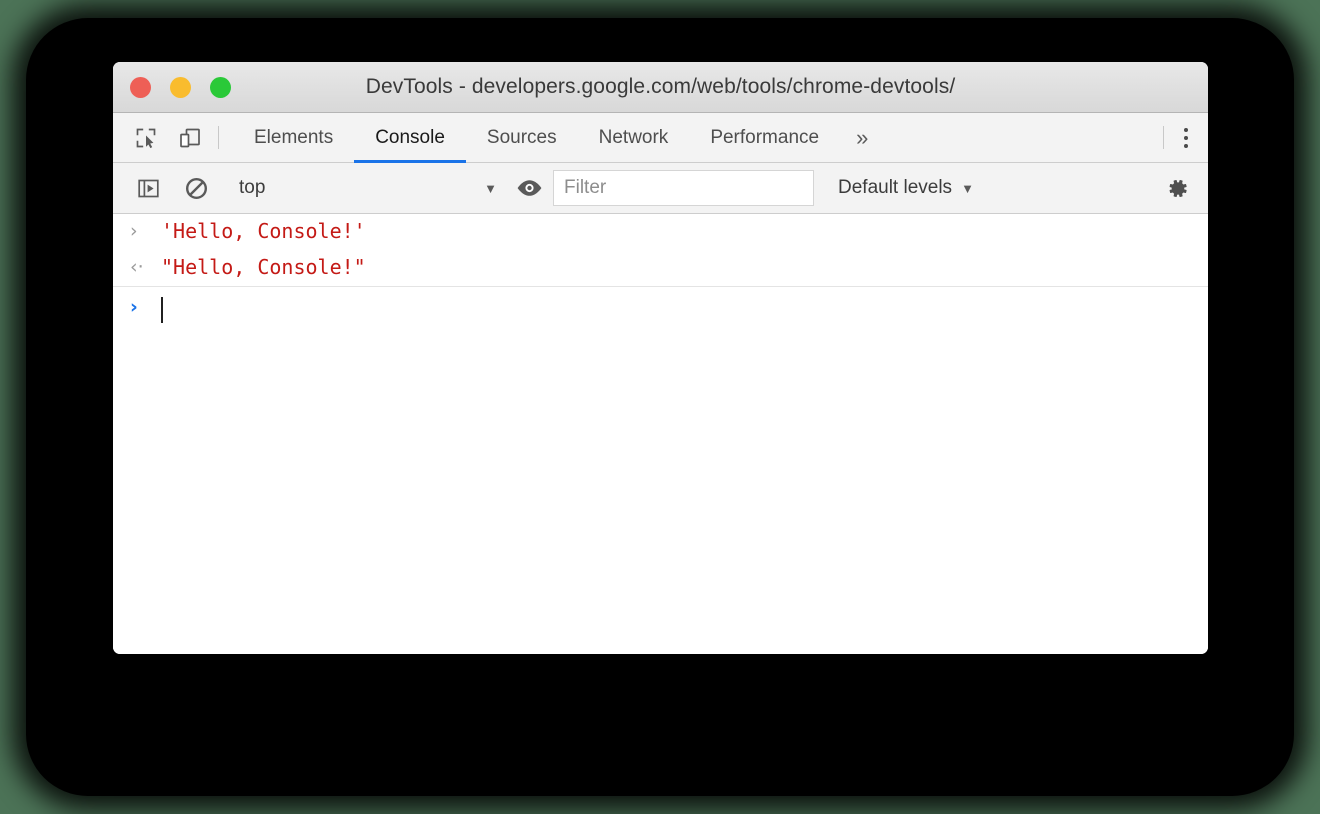 The height and width of the screenshot is (814, 1320). What do you see at coordinates (522, 137) in the screenshot?
I see `tab-sources: Sources` at bounding box center [522, 137].